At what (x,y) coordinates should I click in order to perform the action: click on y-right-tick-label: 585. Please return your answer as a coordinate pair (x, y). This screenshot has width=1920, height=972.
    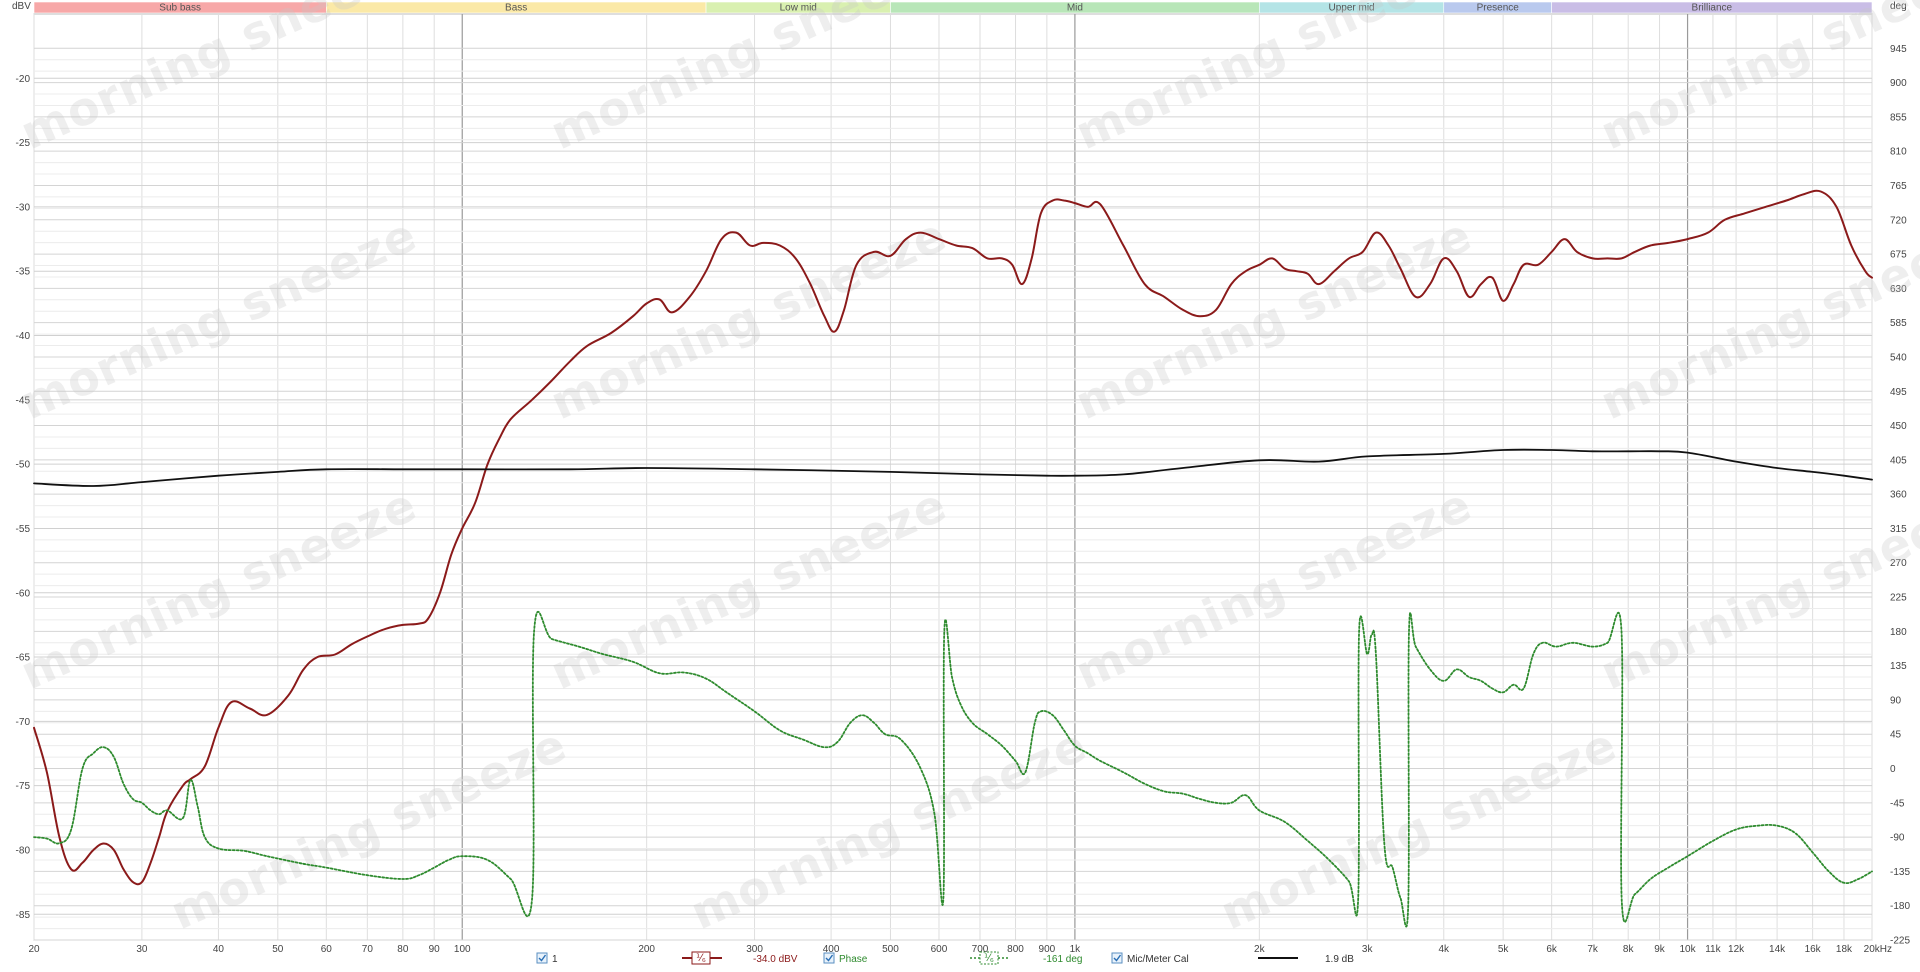
    Looking at the image, I should click on (1898, 323).